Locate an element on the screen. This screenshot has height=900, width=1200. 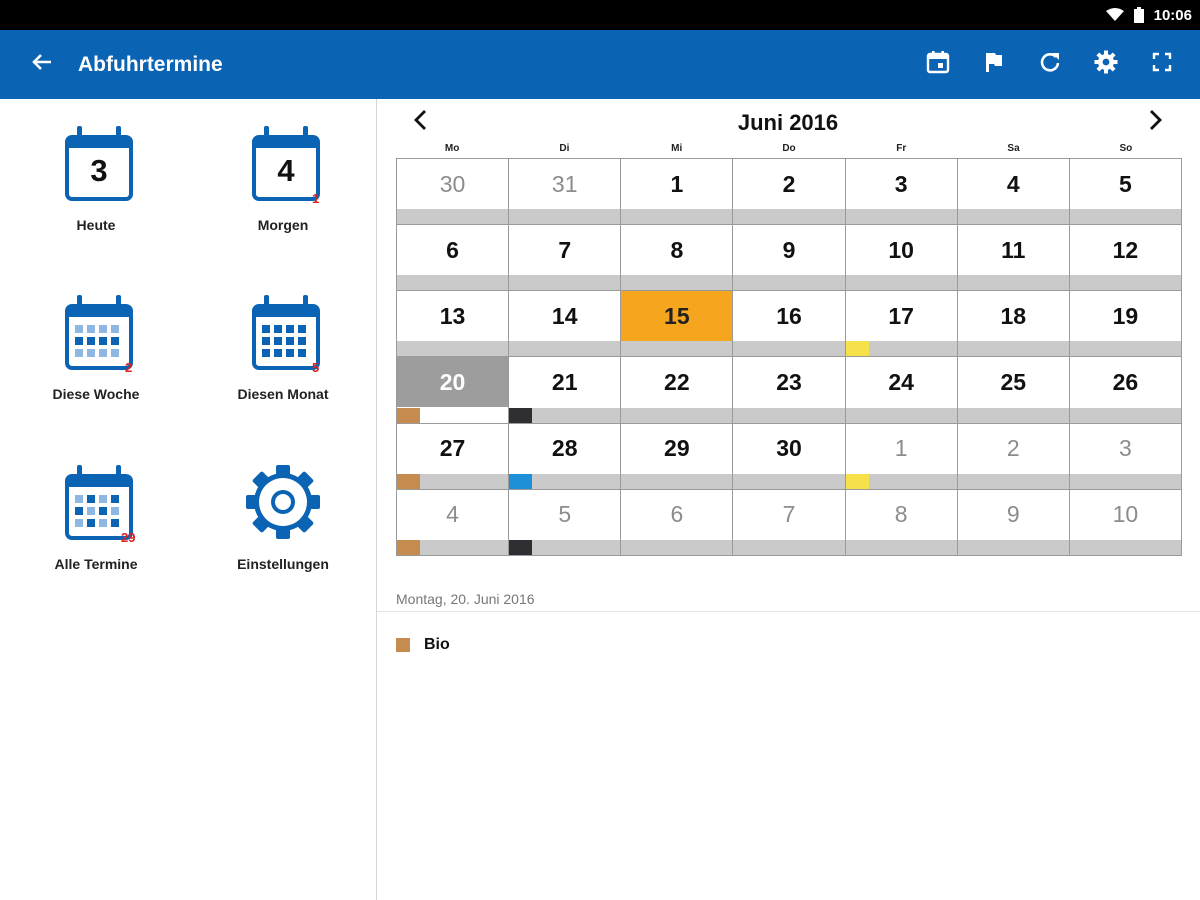
calendar-day: 19 is located at coordinates (1125, 324).